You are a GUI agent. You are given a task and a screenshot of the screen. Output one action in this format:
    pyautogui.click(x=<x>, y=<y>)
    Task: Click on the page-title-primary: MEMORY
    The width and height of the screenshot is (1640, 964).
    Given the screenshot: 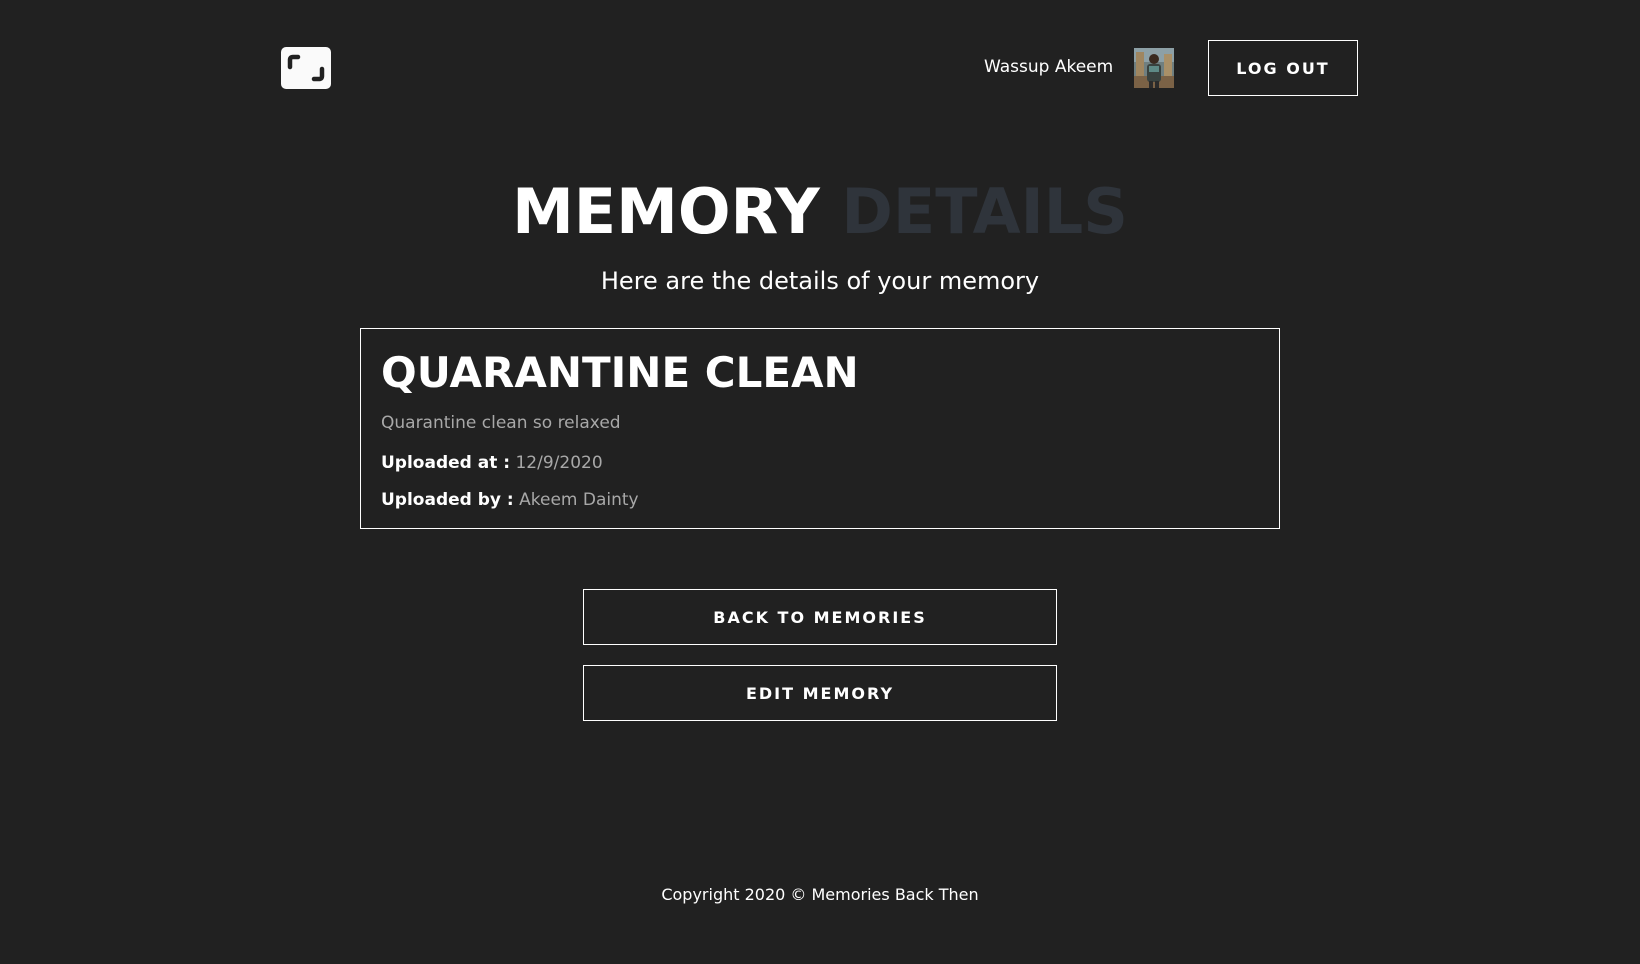 What is the action you would take?
    pyautogui.click(x=666, y=211)
    